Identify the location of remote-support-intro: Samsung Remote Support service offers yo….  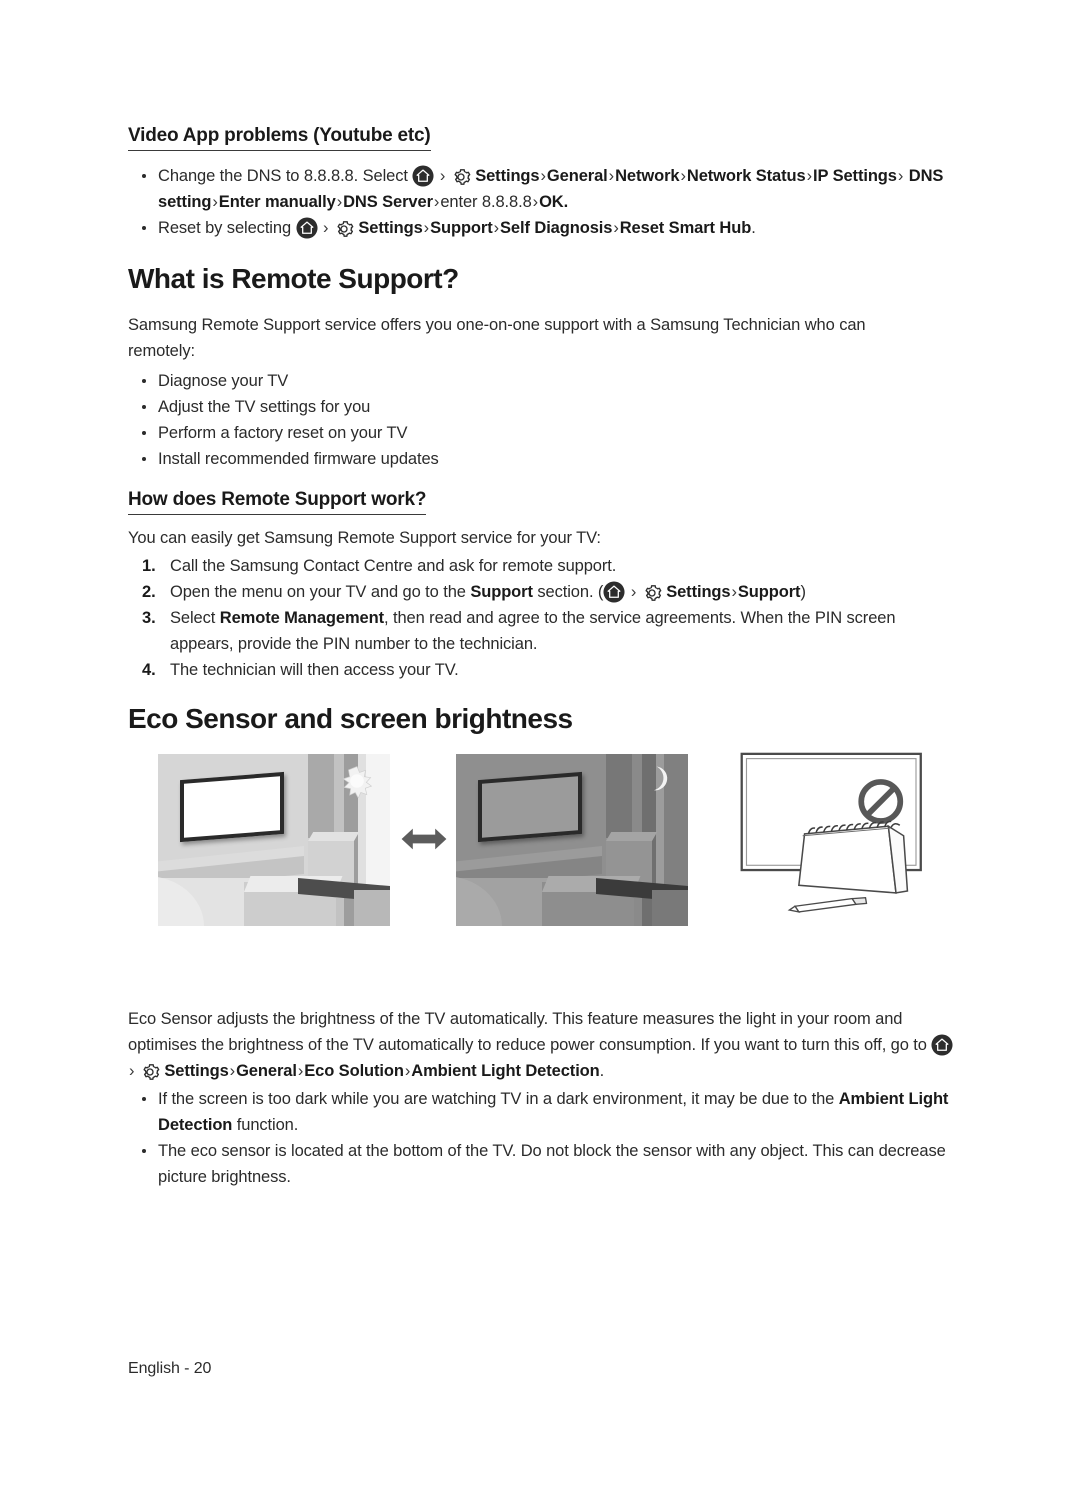
(497, 337).